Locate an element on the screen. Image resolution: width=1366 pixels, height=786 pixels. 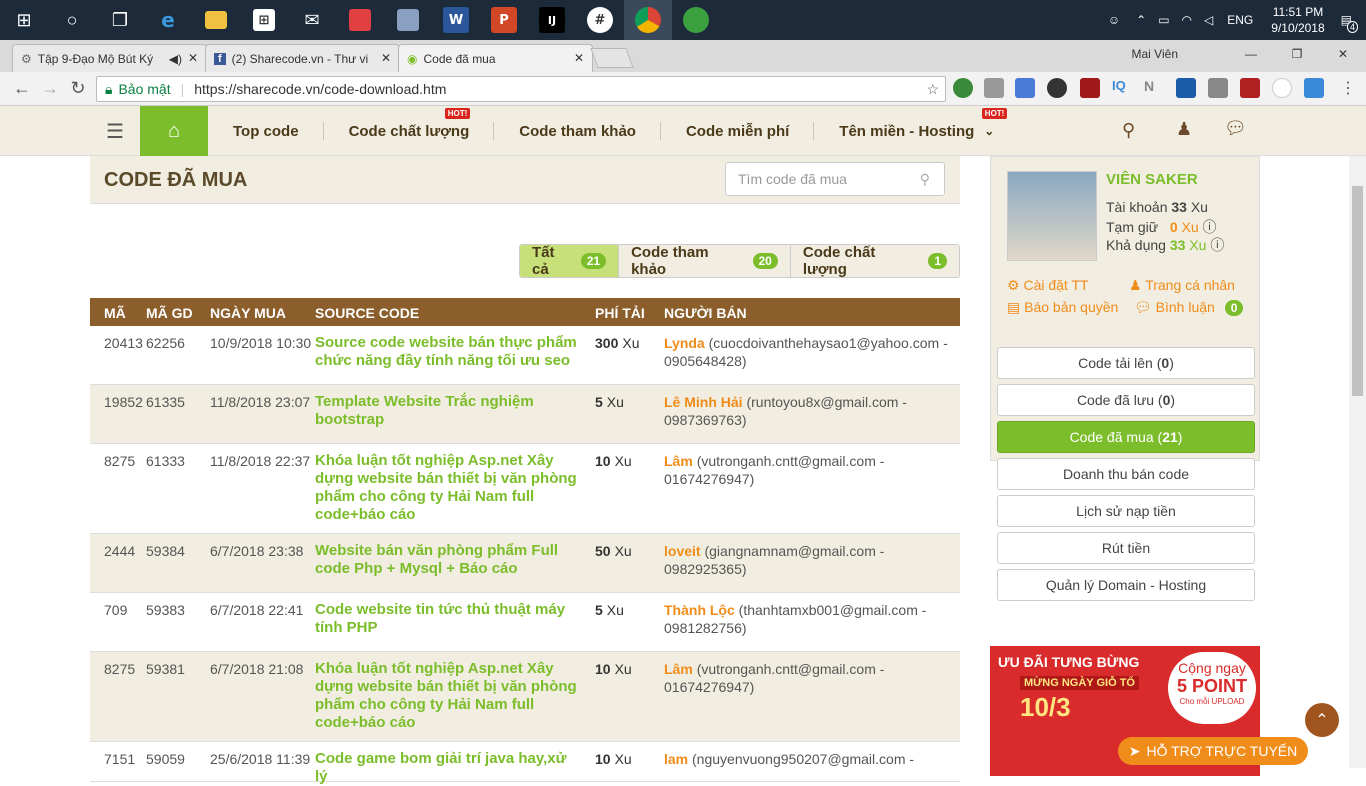
live-support-button: ➤ HỖ TRỢ TRỰC TUYẾN is located at coordinates (1213, 751).